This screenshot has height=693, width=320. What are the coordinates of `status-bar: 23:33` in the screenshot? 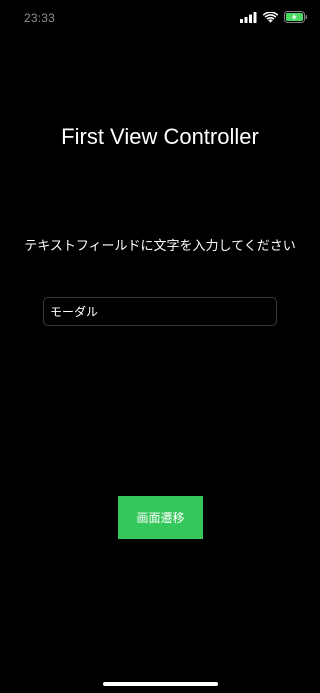 It's located at (160, 20).